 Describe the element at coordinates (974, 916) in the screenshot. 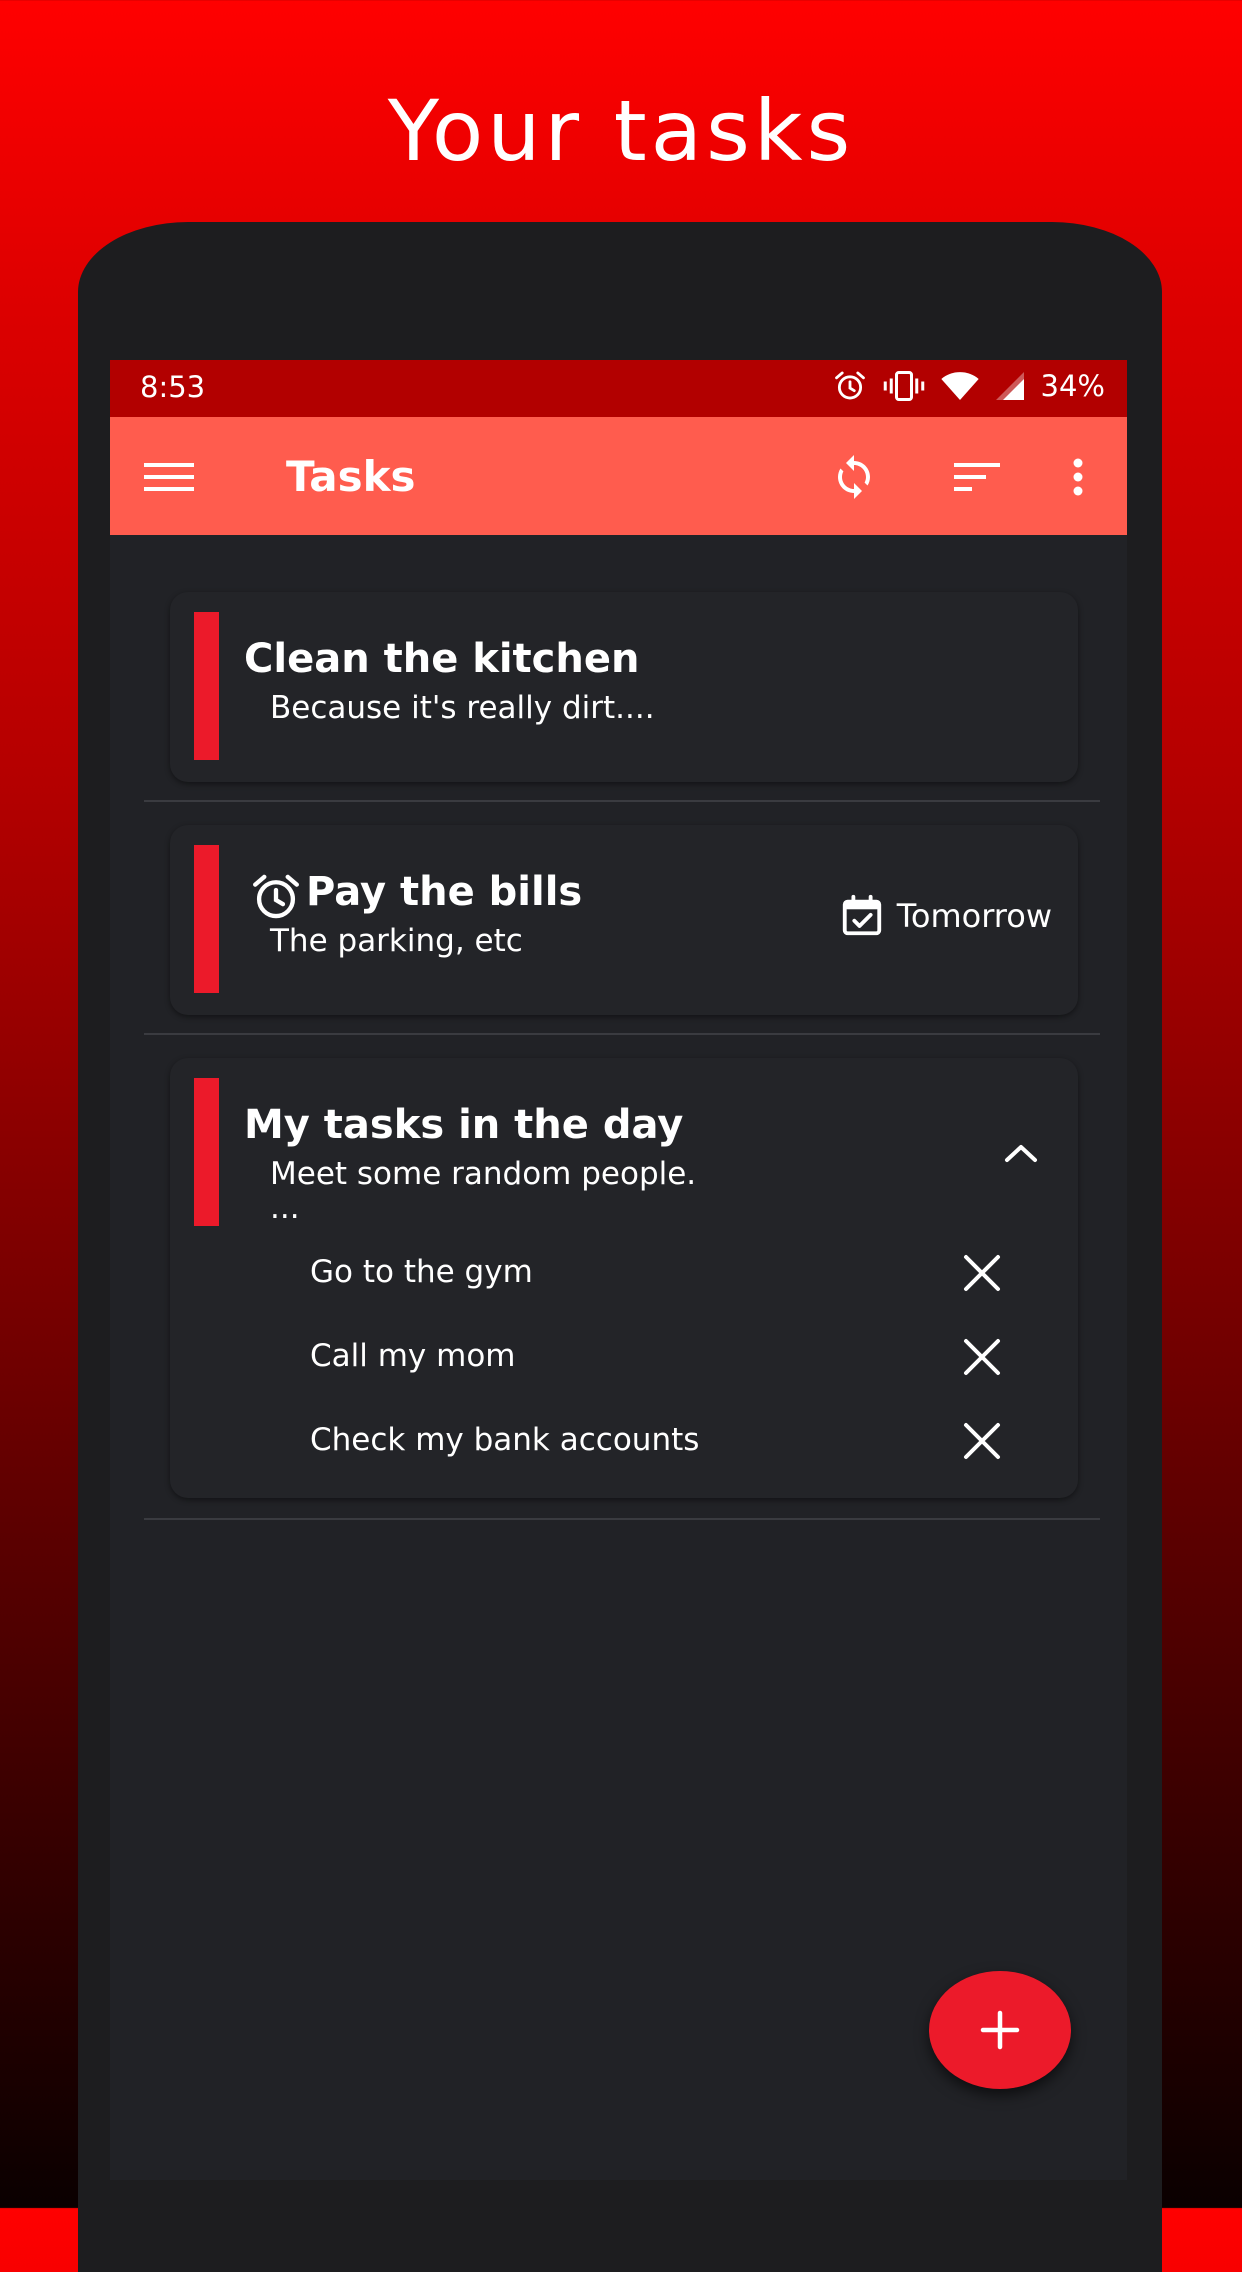

I see `due-date-label: Tomorrow` at that location.